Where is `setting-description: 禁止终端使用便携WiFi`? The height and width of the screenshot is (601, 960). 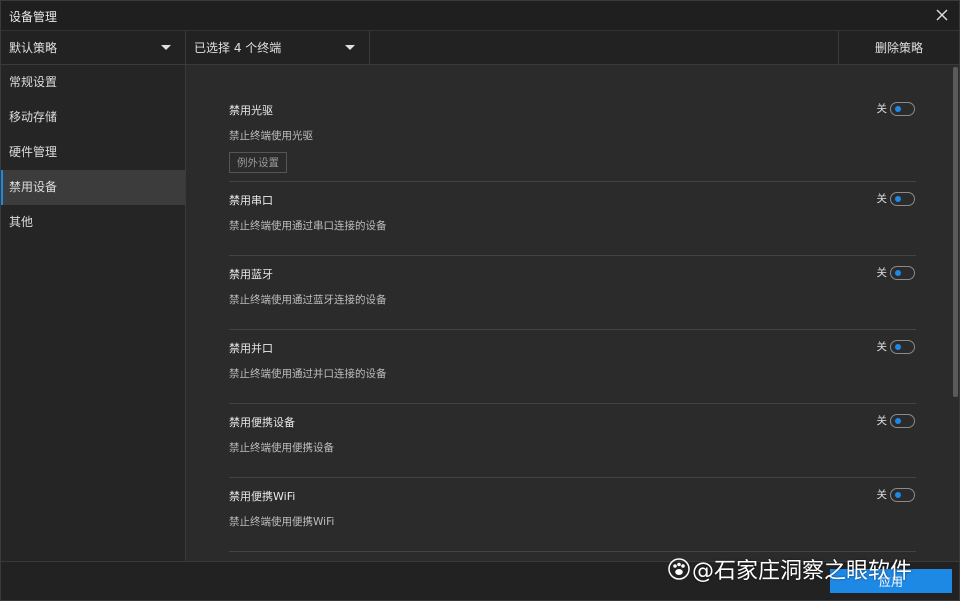 setting-description: 禁止终端使用便携WiFi is located at coordinates (282, 522).